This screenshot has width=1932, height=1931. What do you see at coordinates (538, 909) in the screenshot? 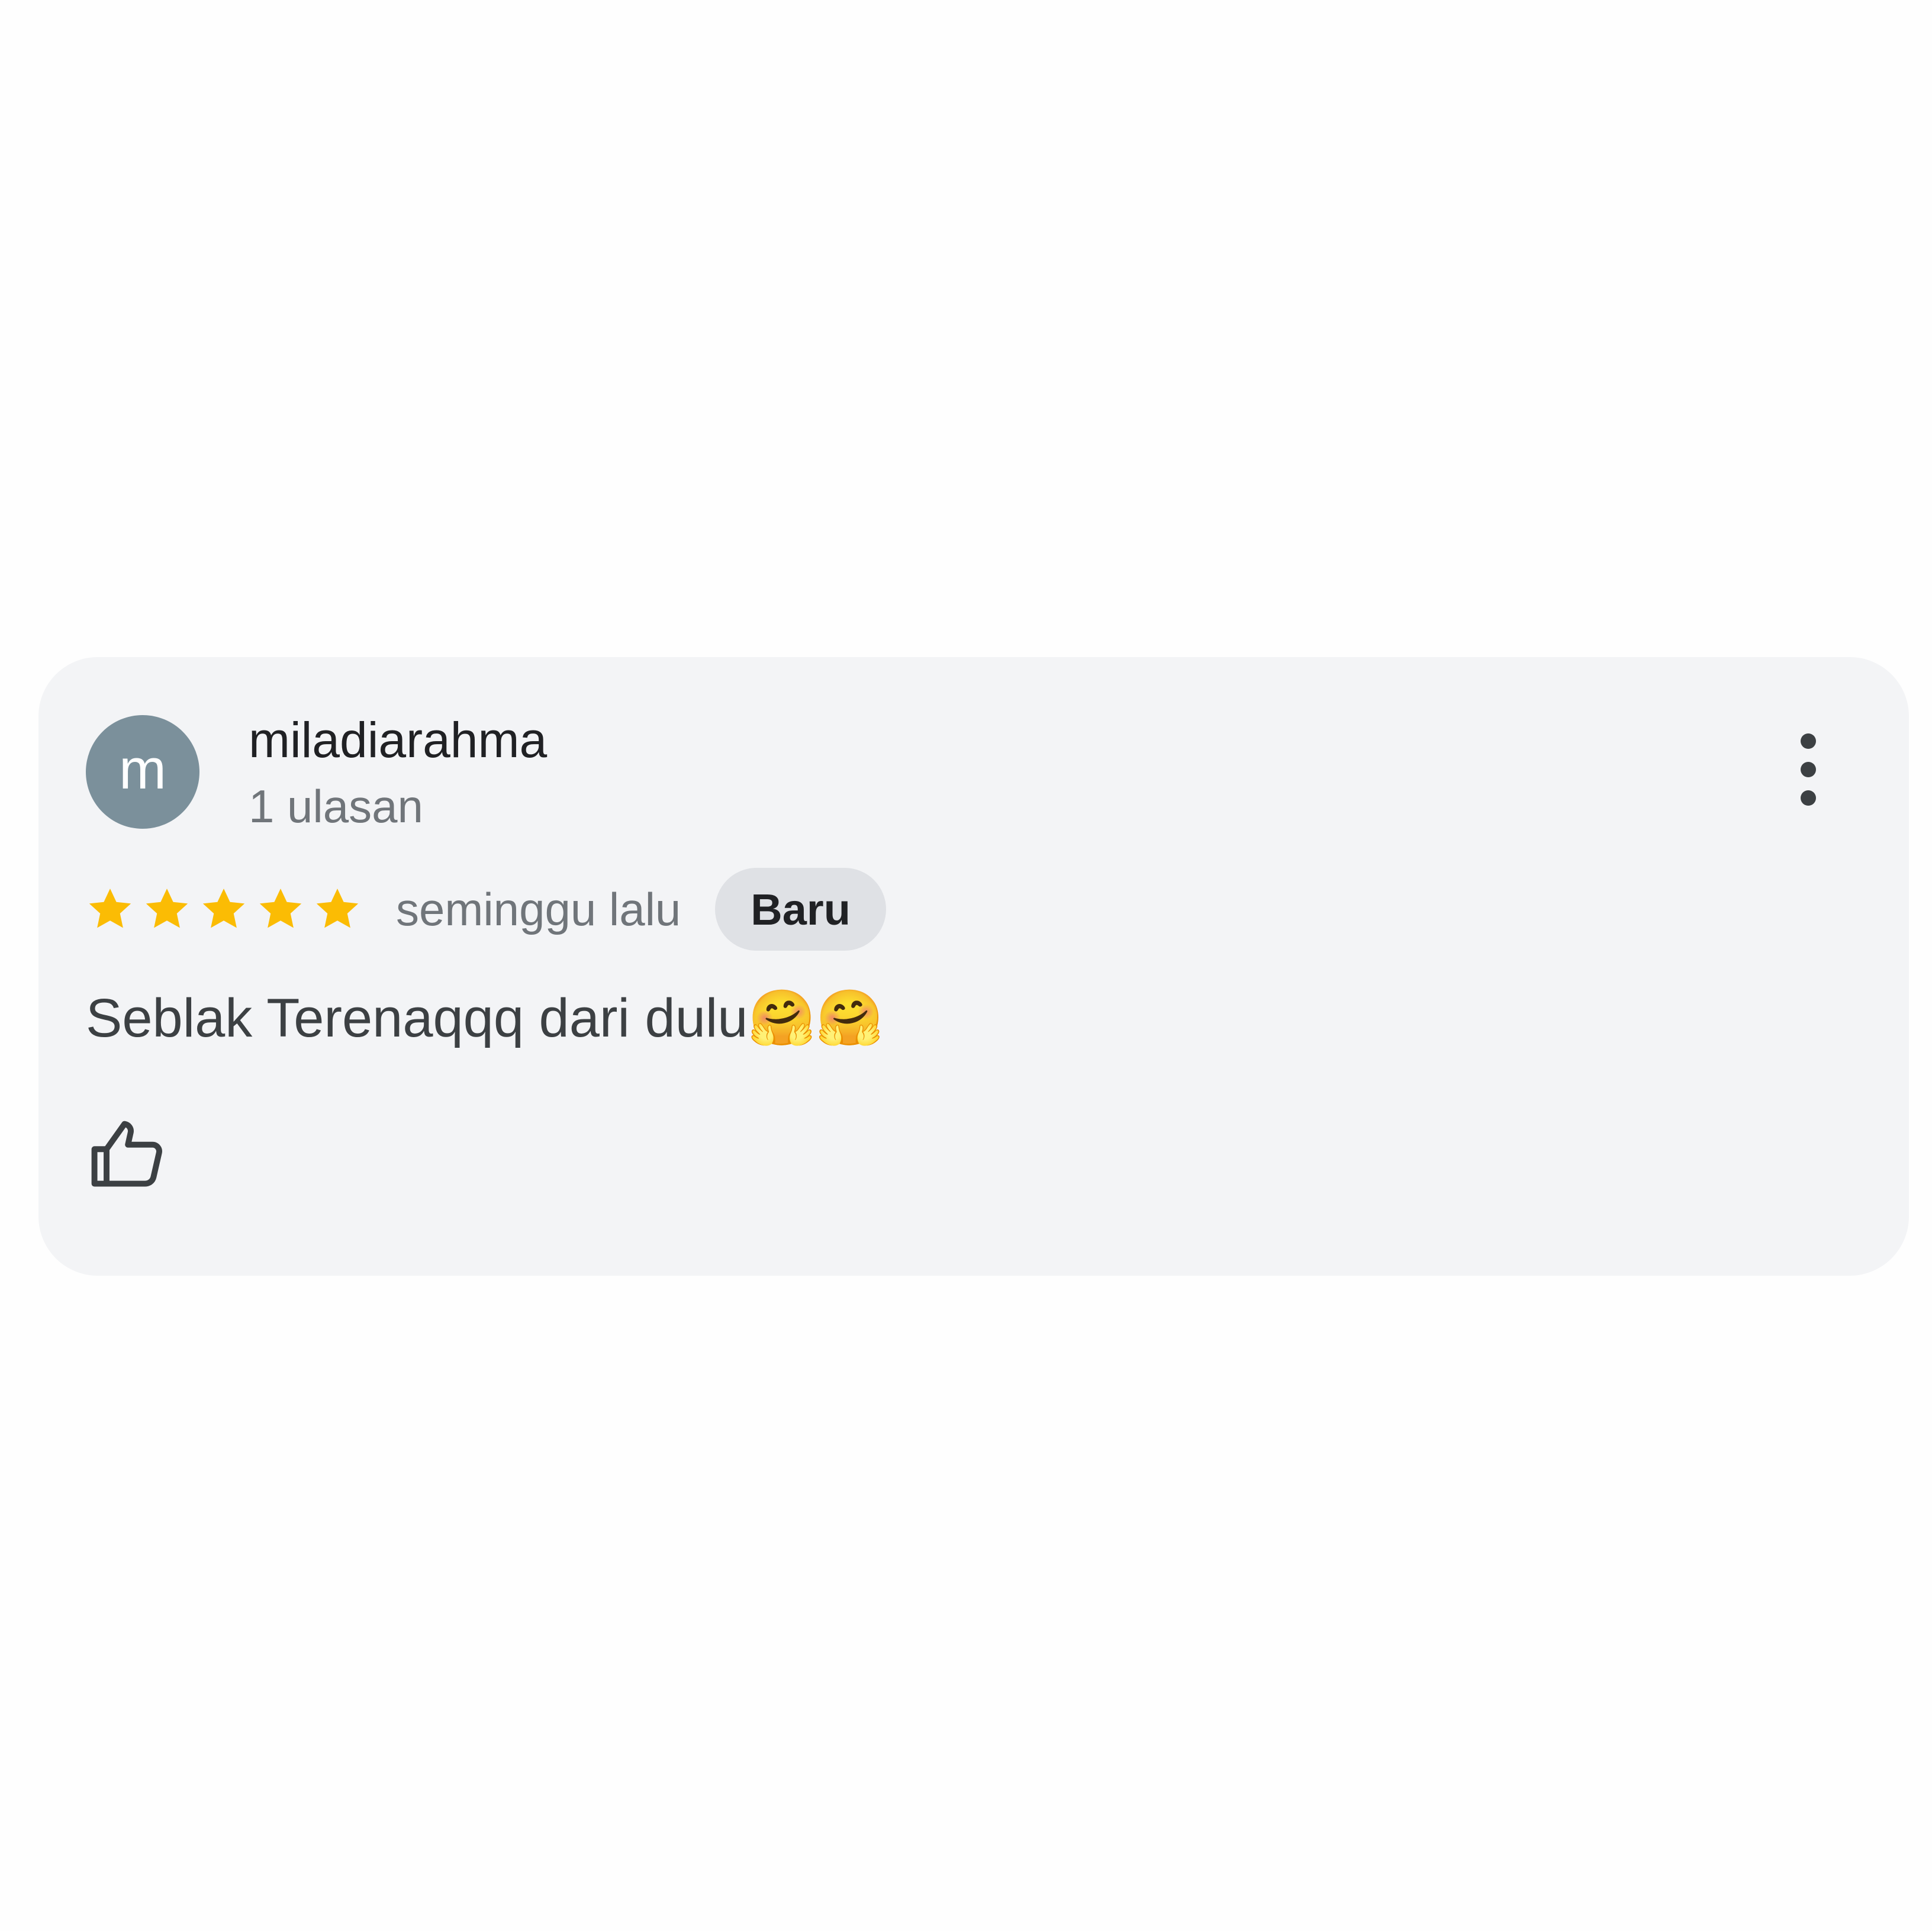
I see `review-time: seminggu lalu` at bounding box center [538, 909].